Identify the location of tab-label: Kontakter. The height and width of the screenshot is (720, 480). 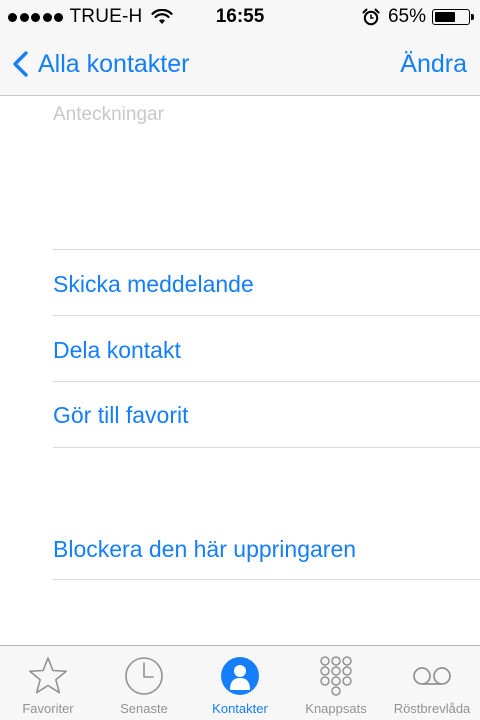
(240, 708).